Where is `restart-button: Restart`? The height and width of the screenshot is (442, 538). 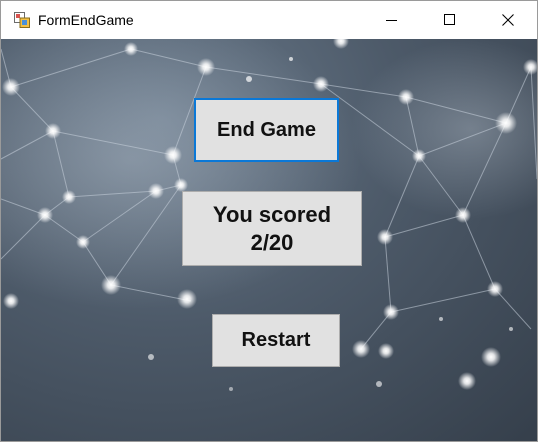 restart-button: Restart is located at coordinates (276, 340).